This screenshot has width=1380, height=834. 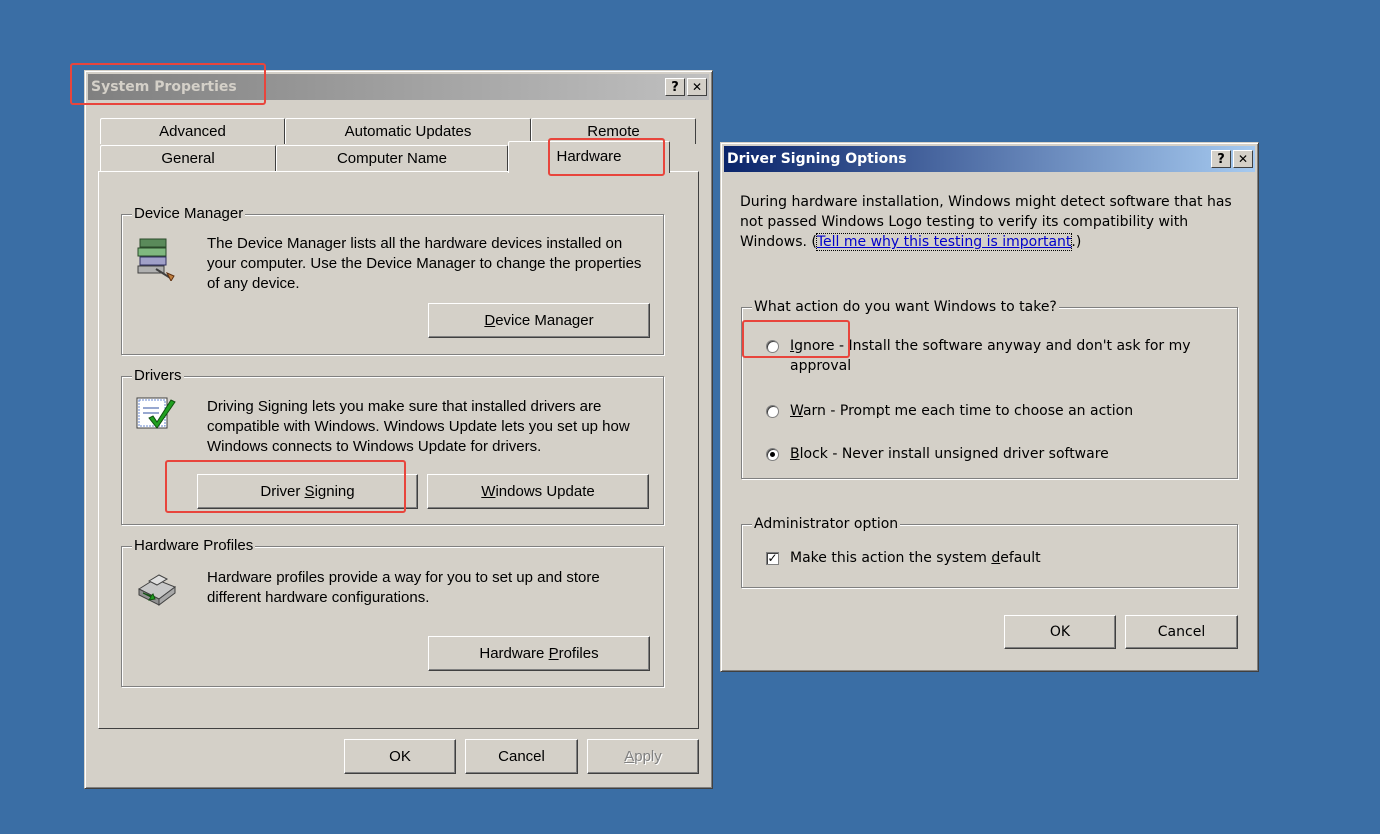 I want to click on windows-update-button: Windows Update, so click(x=538, y=491).